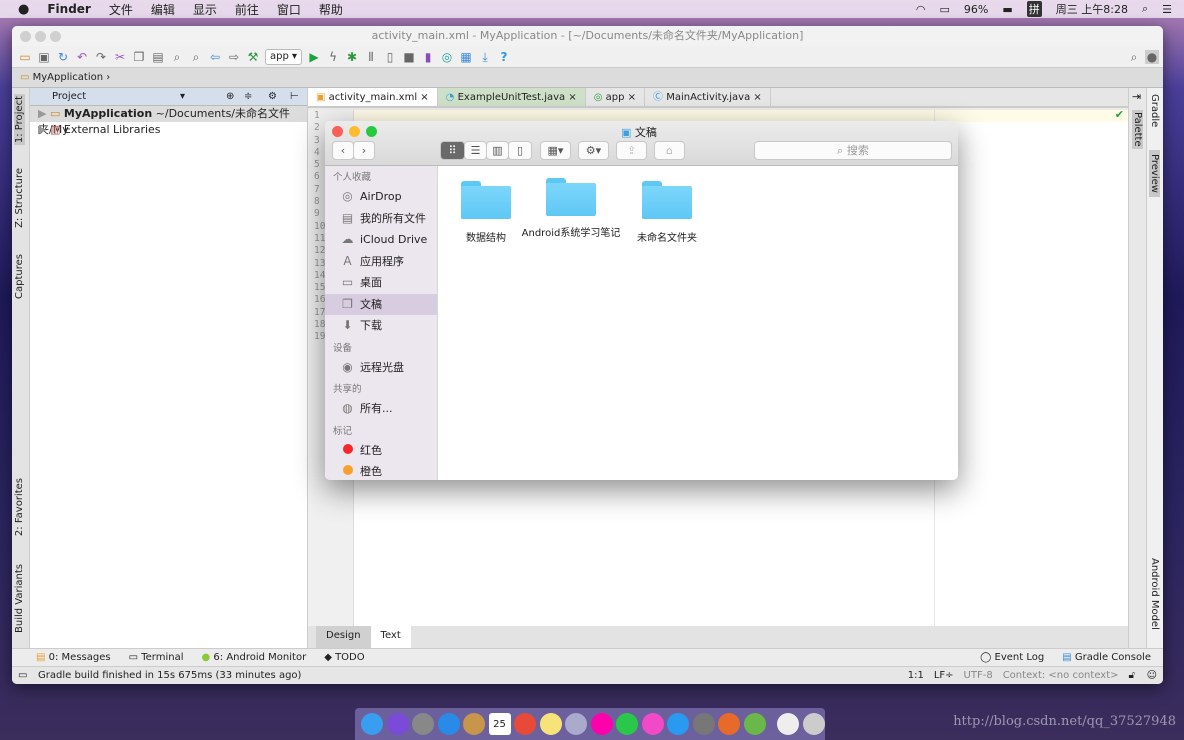 The height and width of the screenshot is (740, 1184). I want to click on profile-icon: ⫴, so click(371, 57).